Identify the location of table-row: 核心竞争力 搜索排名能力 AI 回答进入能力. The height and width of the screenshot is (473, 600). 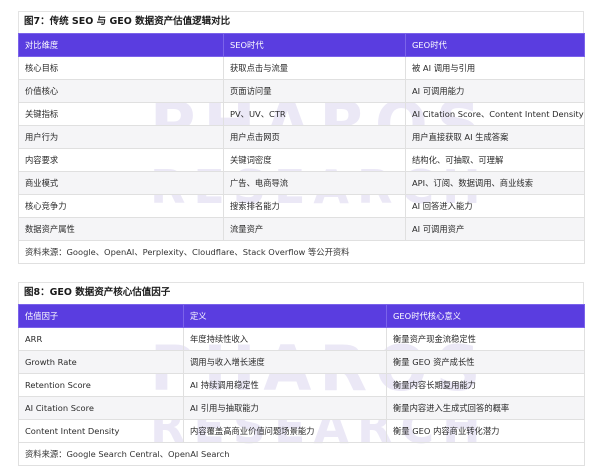
(301, 206).